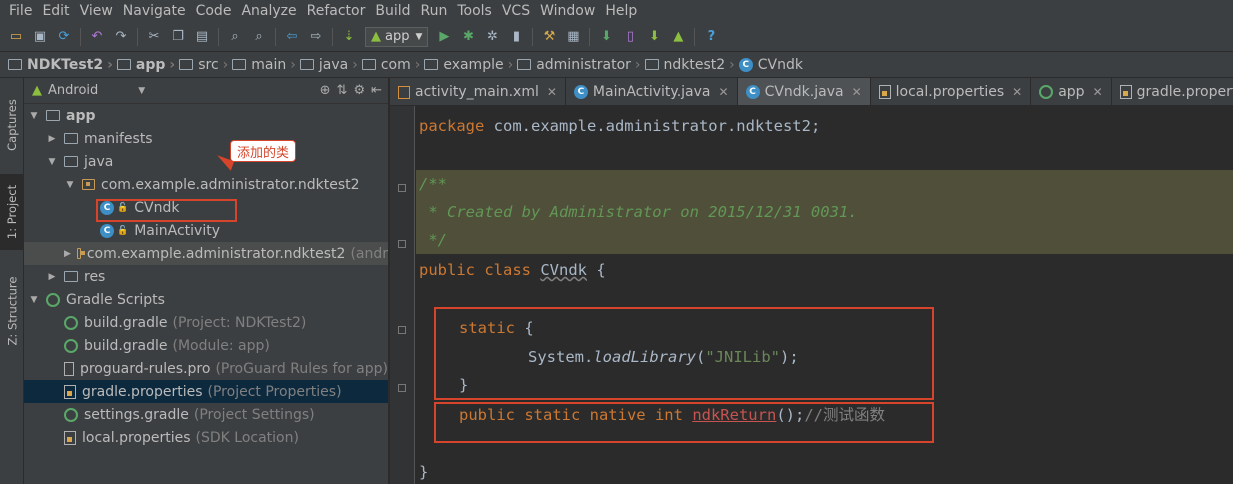  I want to click on editor-gutter, so click(402, 295).